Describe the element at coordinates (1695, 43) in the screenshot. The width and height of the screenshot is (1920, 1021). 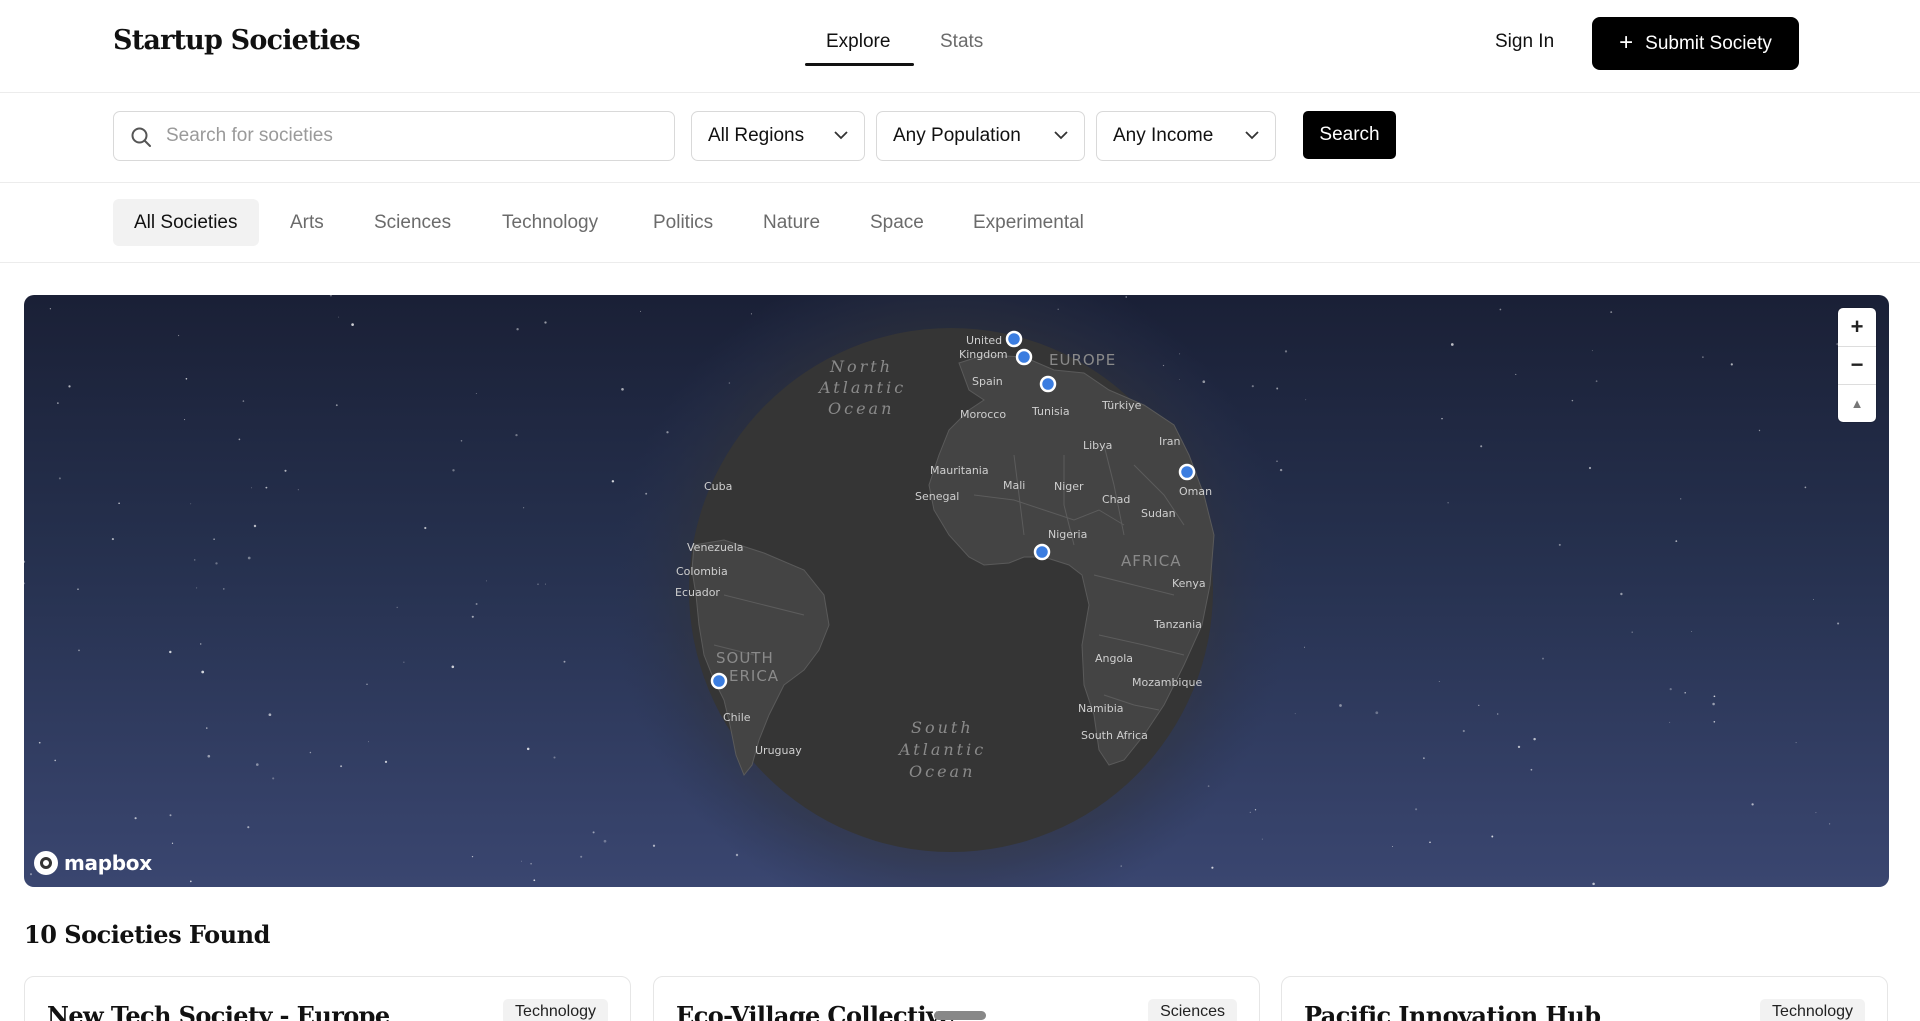
I see `submit-society-button: + Submit Society` at that location.